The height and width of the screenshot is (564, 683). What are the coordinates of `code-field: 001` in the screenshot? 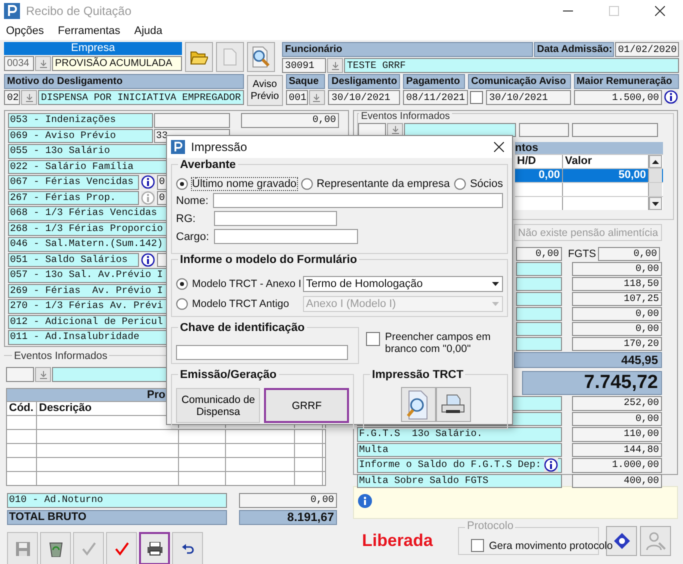 It's located at (297, 97).